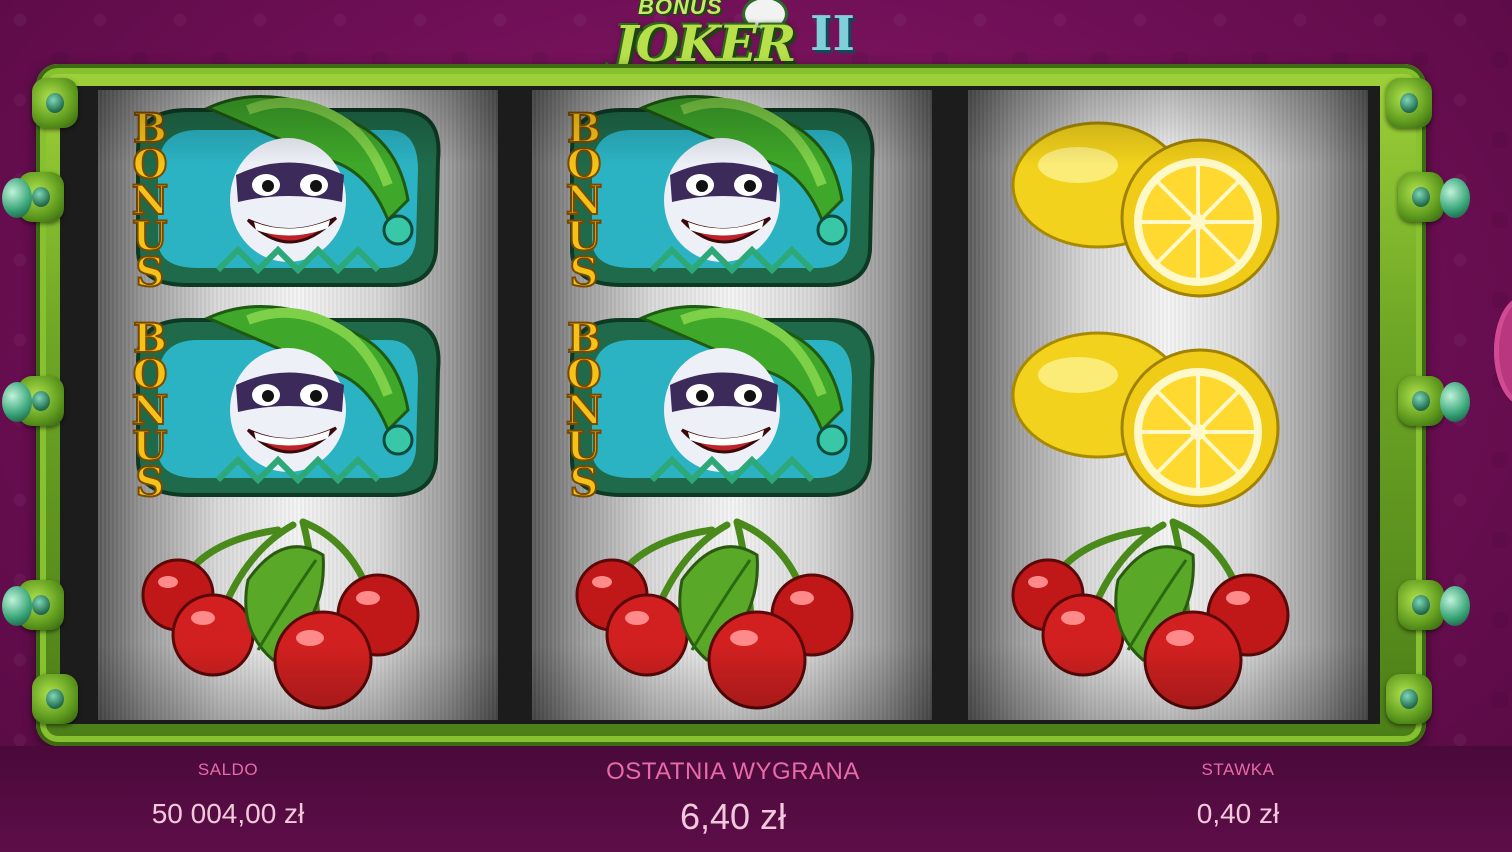 The height and width of the screenshot is (852, 1512). I want to click on balance-value: 50 004,00 zł, so click(228, 813).